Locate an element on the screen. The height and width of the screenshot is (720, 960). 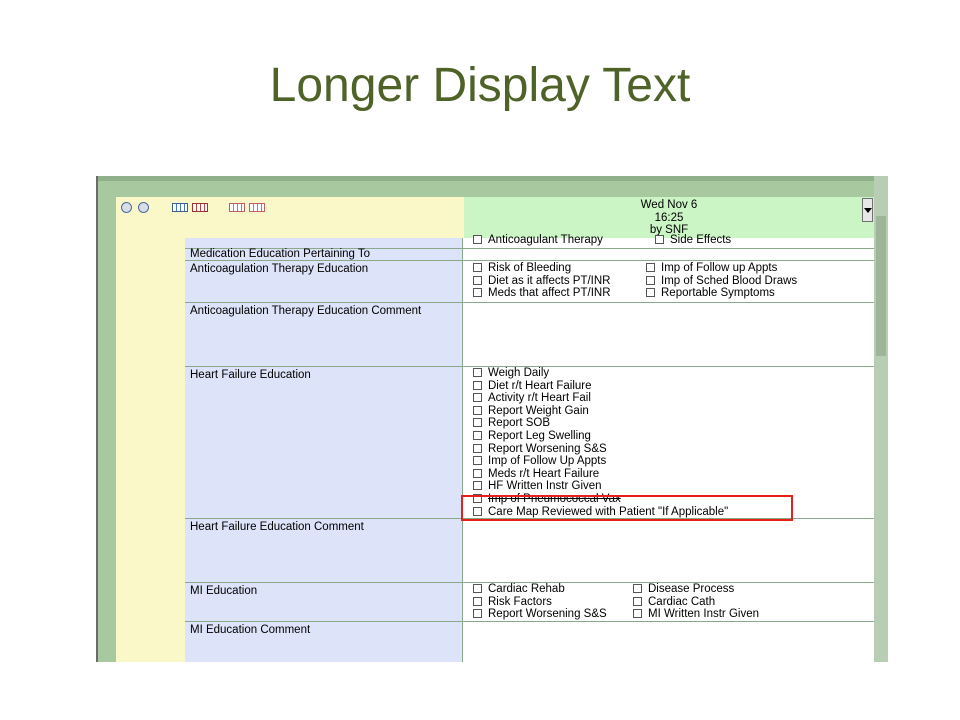
checkbox-hf-written-instr: HF Written Instr Given is located at coordinates (537, 486).